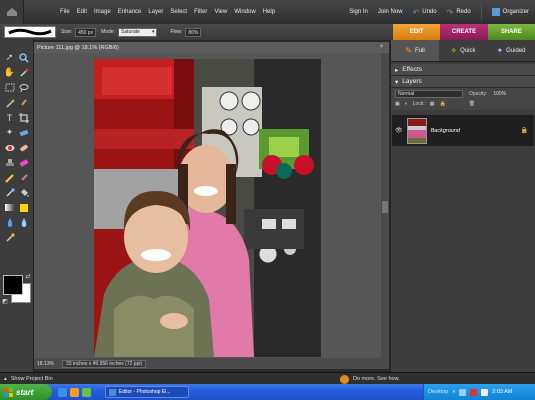 This screenshot has height=400, width=535. Describe the element at coordinates (438, 392) in the screenshot. I see `desktop-toolbar-label: Desktop` at that location.